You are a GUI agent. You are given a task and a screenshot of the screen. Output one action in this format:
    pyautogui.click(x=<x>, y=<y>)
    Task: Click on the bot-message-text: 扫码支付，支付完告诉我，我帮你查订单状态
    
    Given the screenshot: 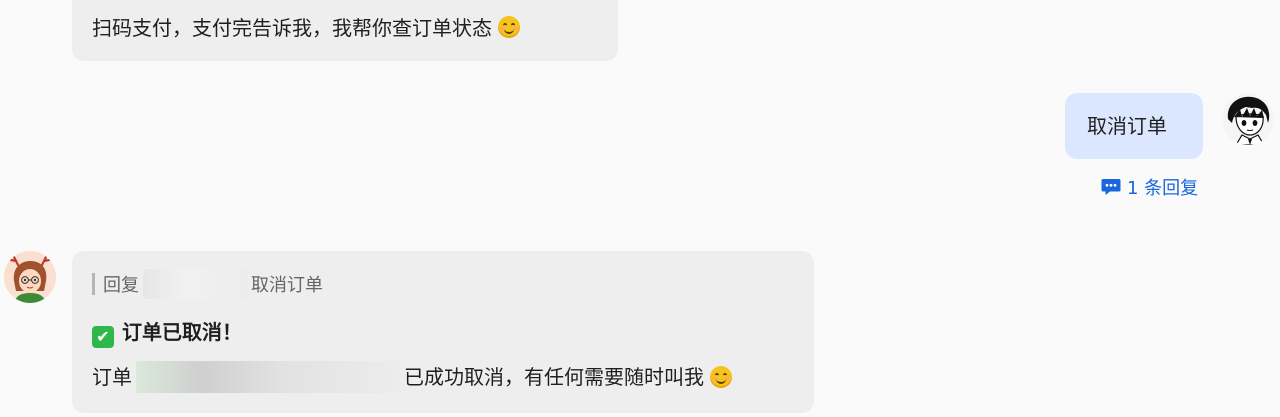 What is the action you would take?
    pyautogui.click(x=292, y=28)
    